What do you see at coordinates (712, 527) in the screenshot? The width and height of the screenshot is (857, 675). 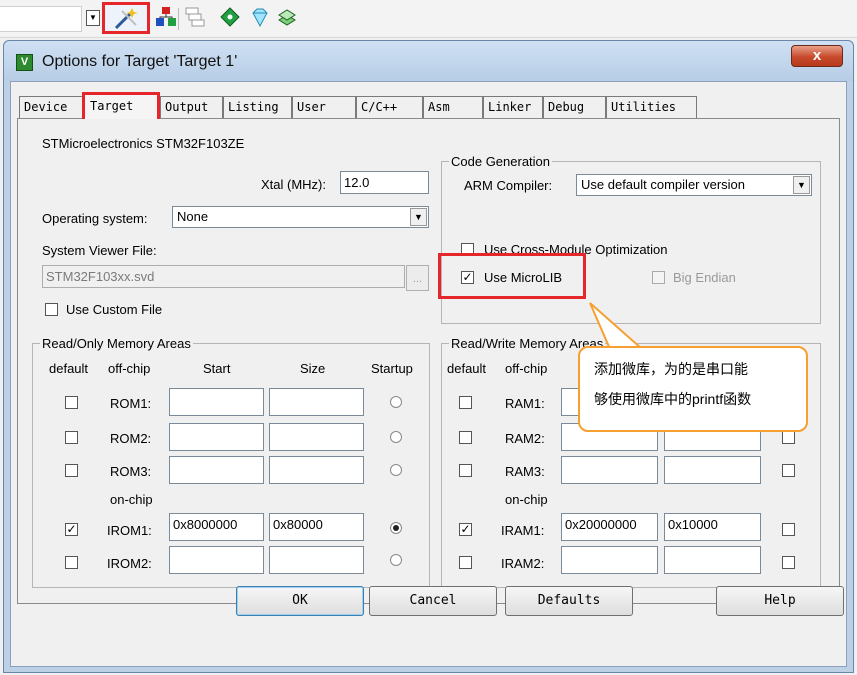 I see `iram1-size-input: 0x10000` at bounding box center [712, 527].